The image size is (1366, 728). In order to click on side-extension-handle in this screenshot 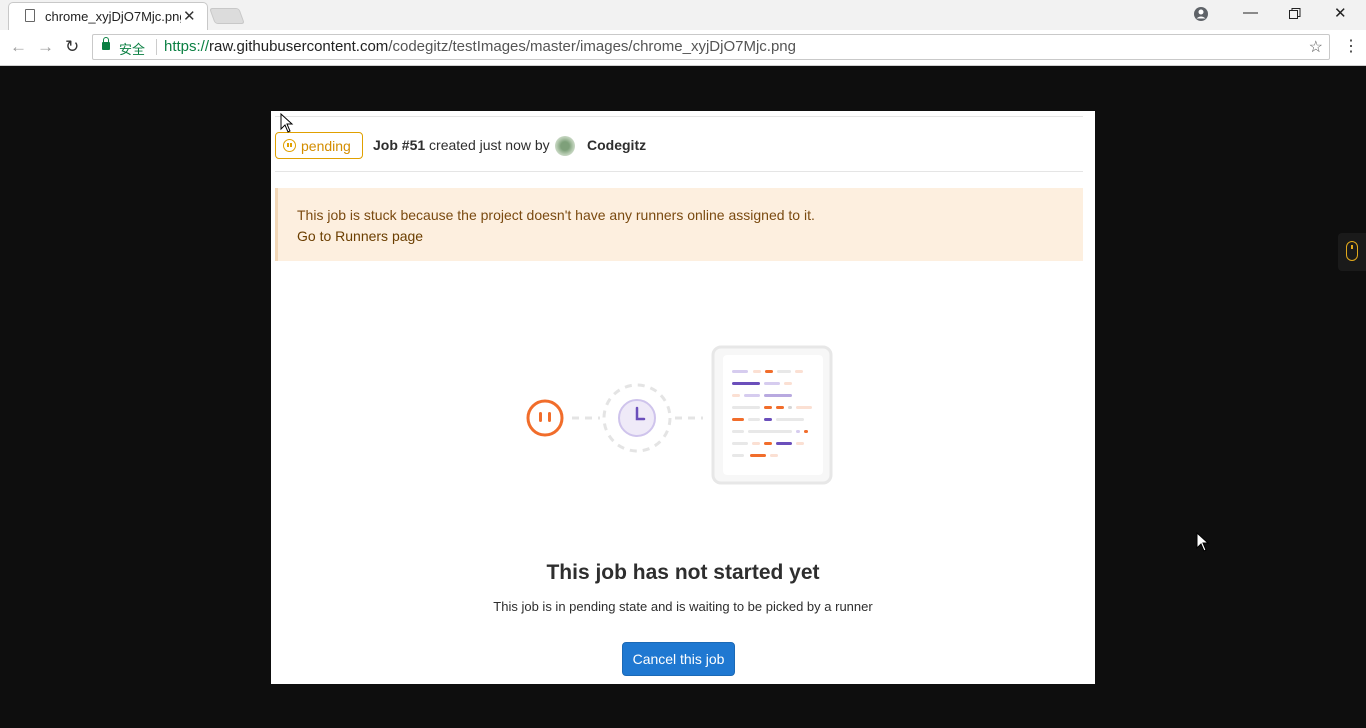, I will do `click(1352, 252)`.